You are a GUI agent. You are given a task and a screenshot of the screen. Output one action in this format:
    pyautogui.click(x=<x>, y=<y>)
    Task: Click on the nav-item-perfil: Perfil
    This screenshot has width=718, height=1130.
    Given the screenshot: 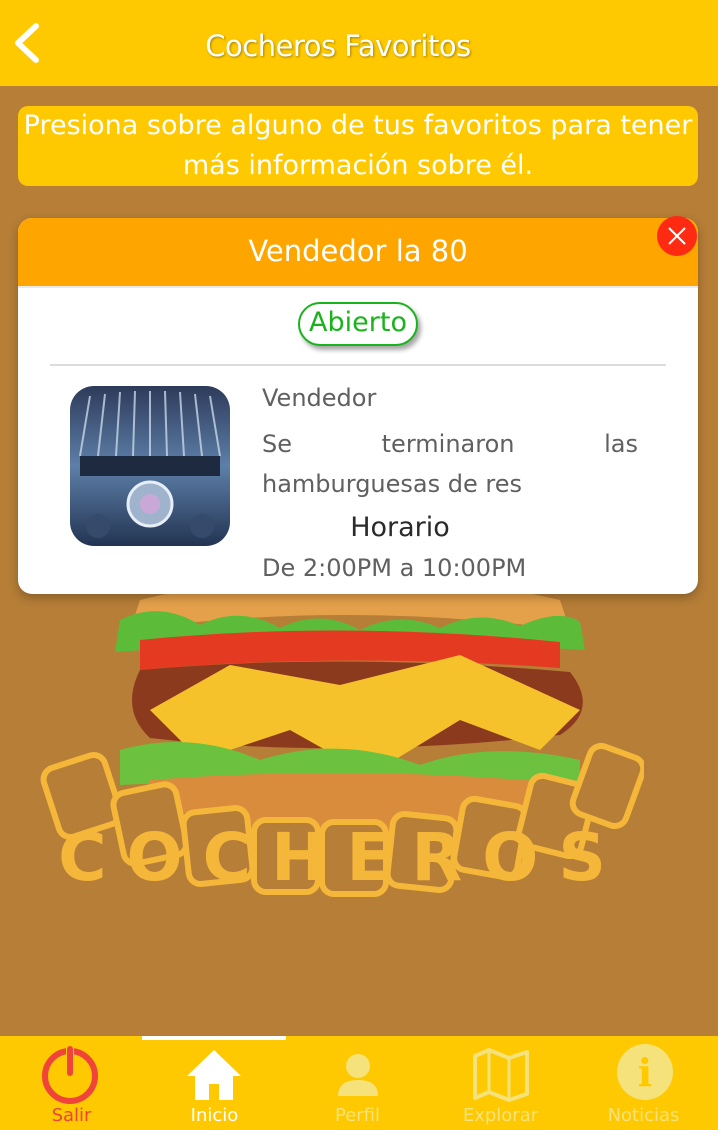 What is the action you would take?
    pyautogui.click(x=357, y=1083)
    